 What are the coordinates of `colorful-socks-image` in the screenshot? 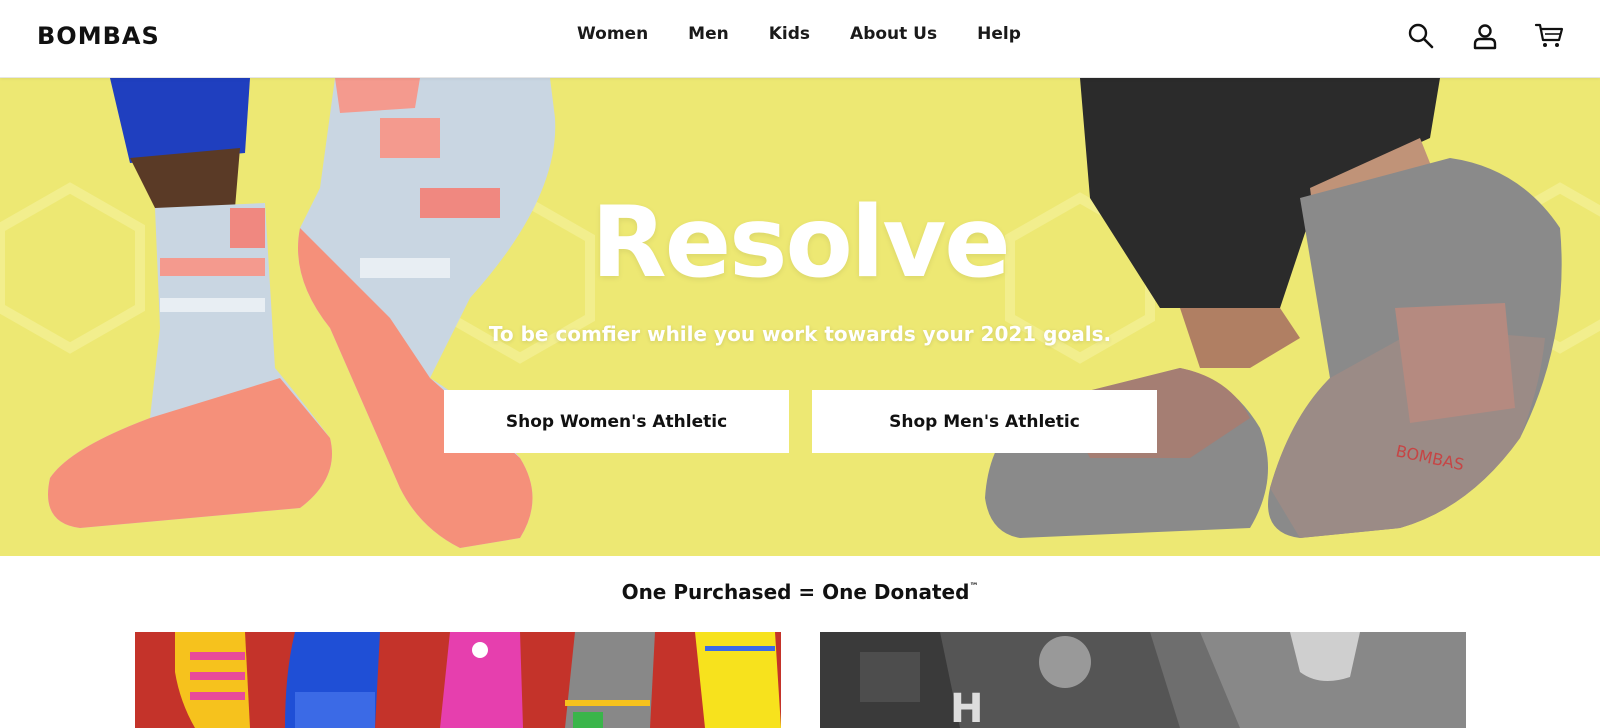 It's located at (458, 680).